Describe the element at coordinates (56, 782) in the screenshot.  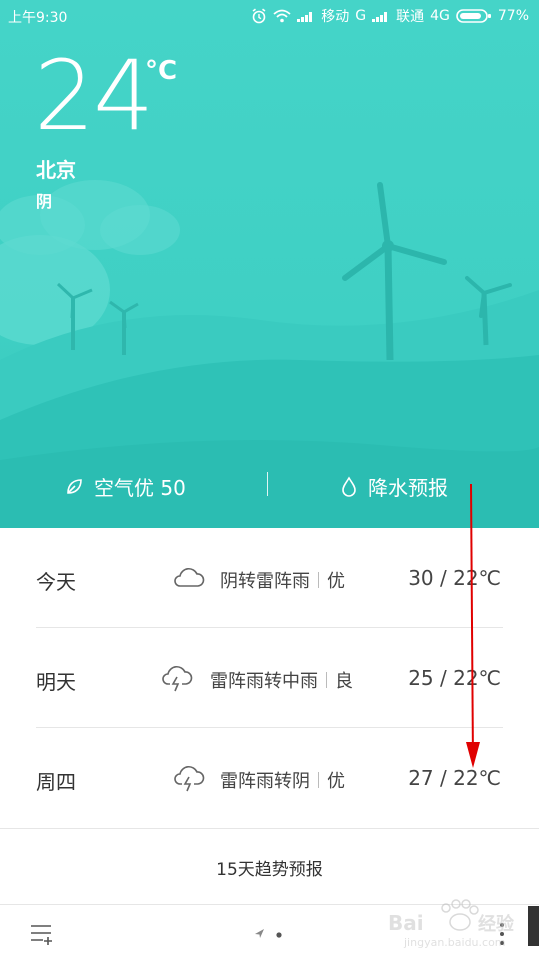
I see `forecast-day: 周四` at that location.